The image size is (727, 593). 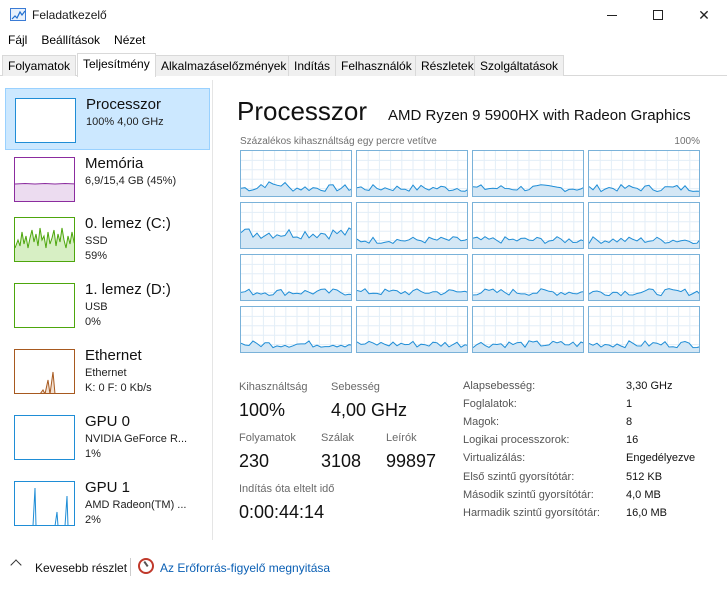 I want to click on sidebar-item-disk-c: 0. lemez (C:) SSD 59%, so click(x=107, y=239).